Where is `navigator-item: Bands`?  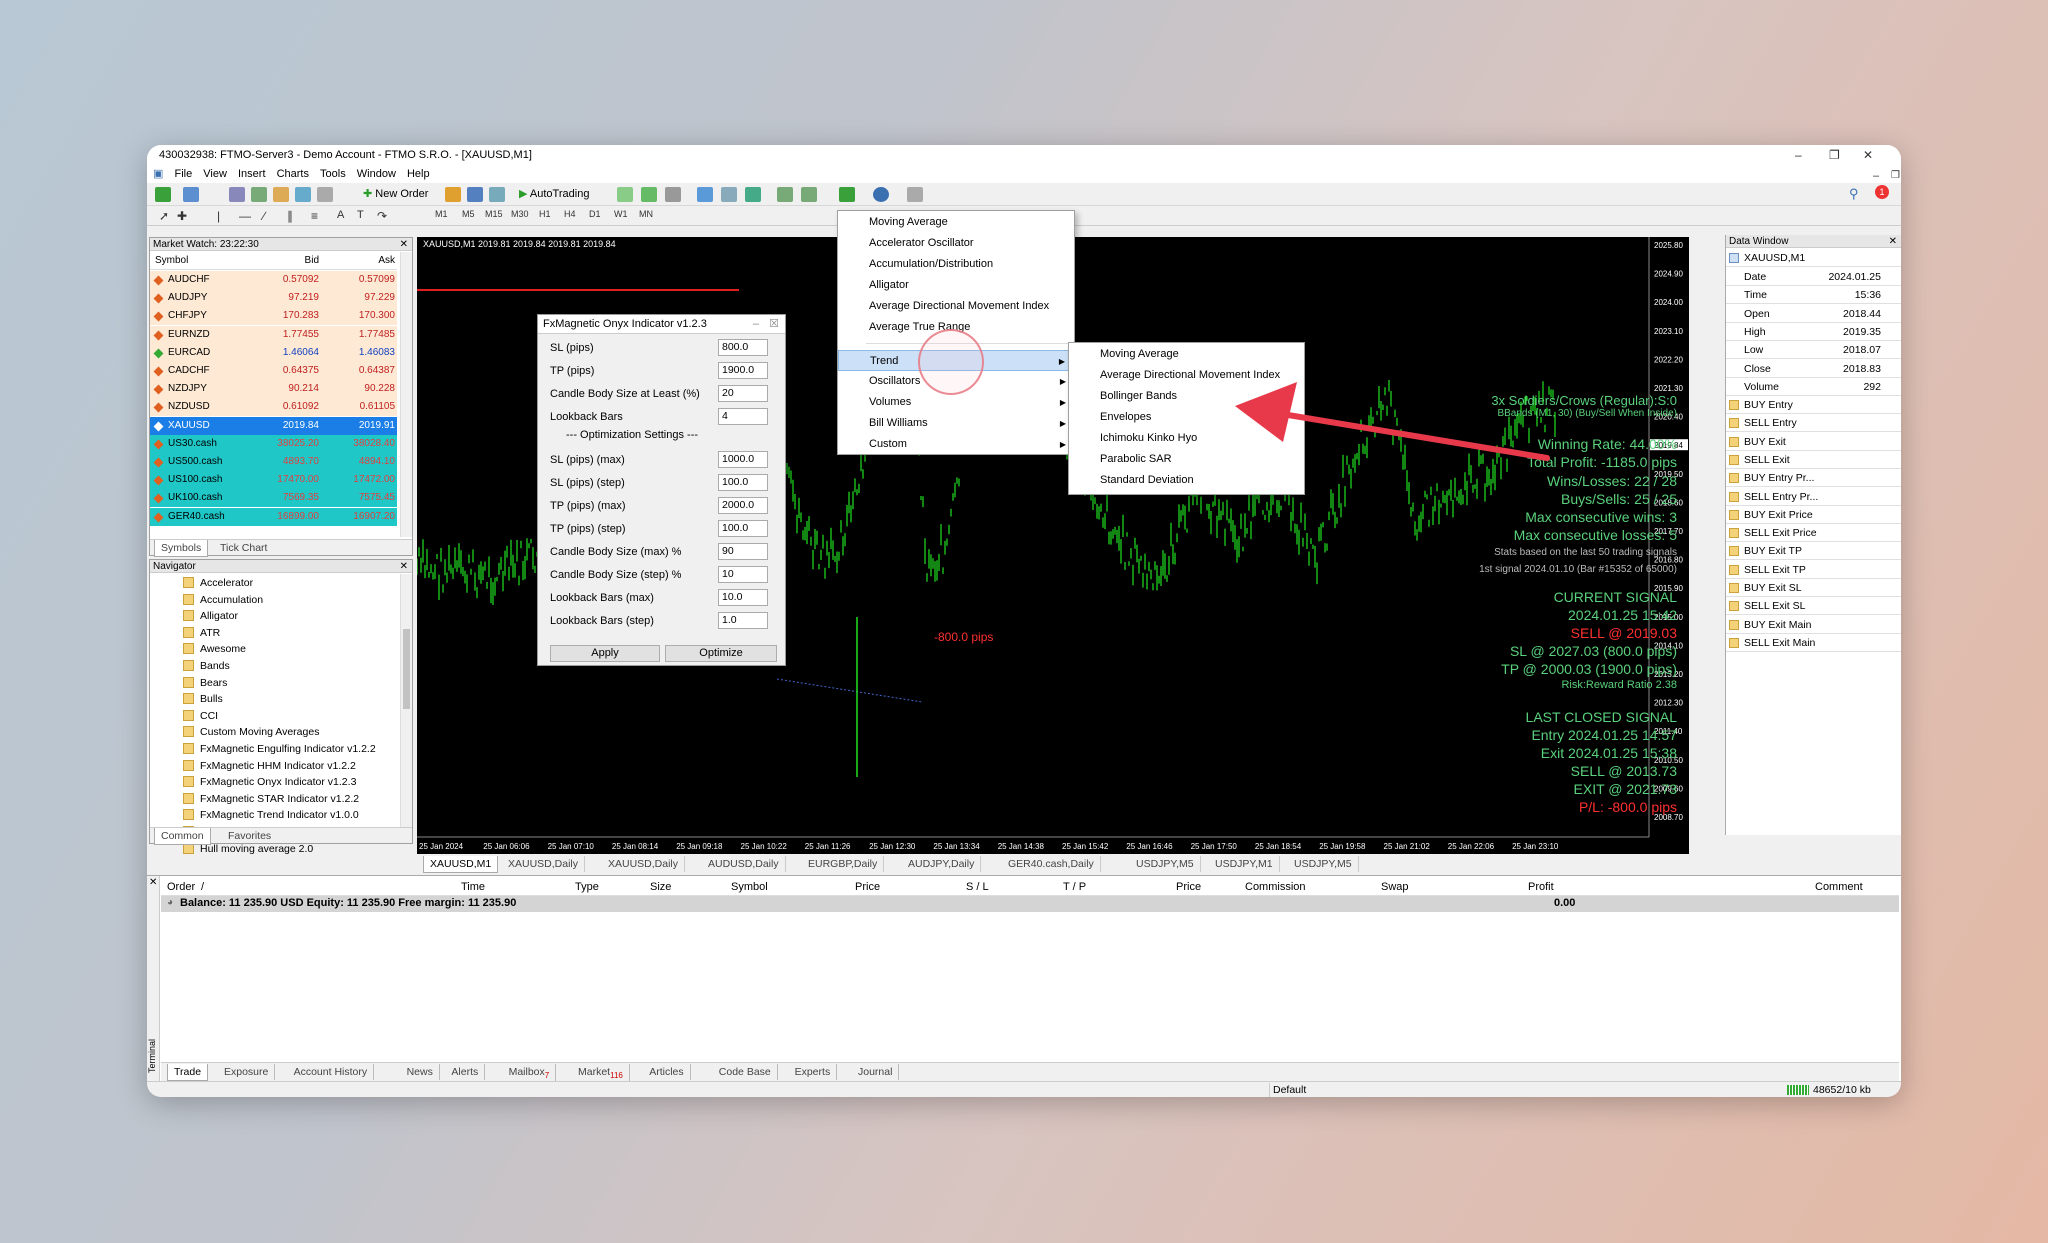
navigator-item: Bands is located at coordinates (206, 666).